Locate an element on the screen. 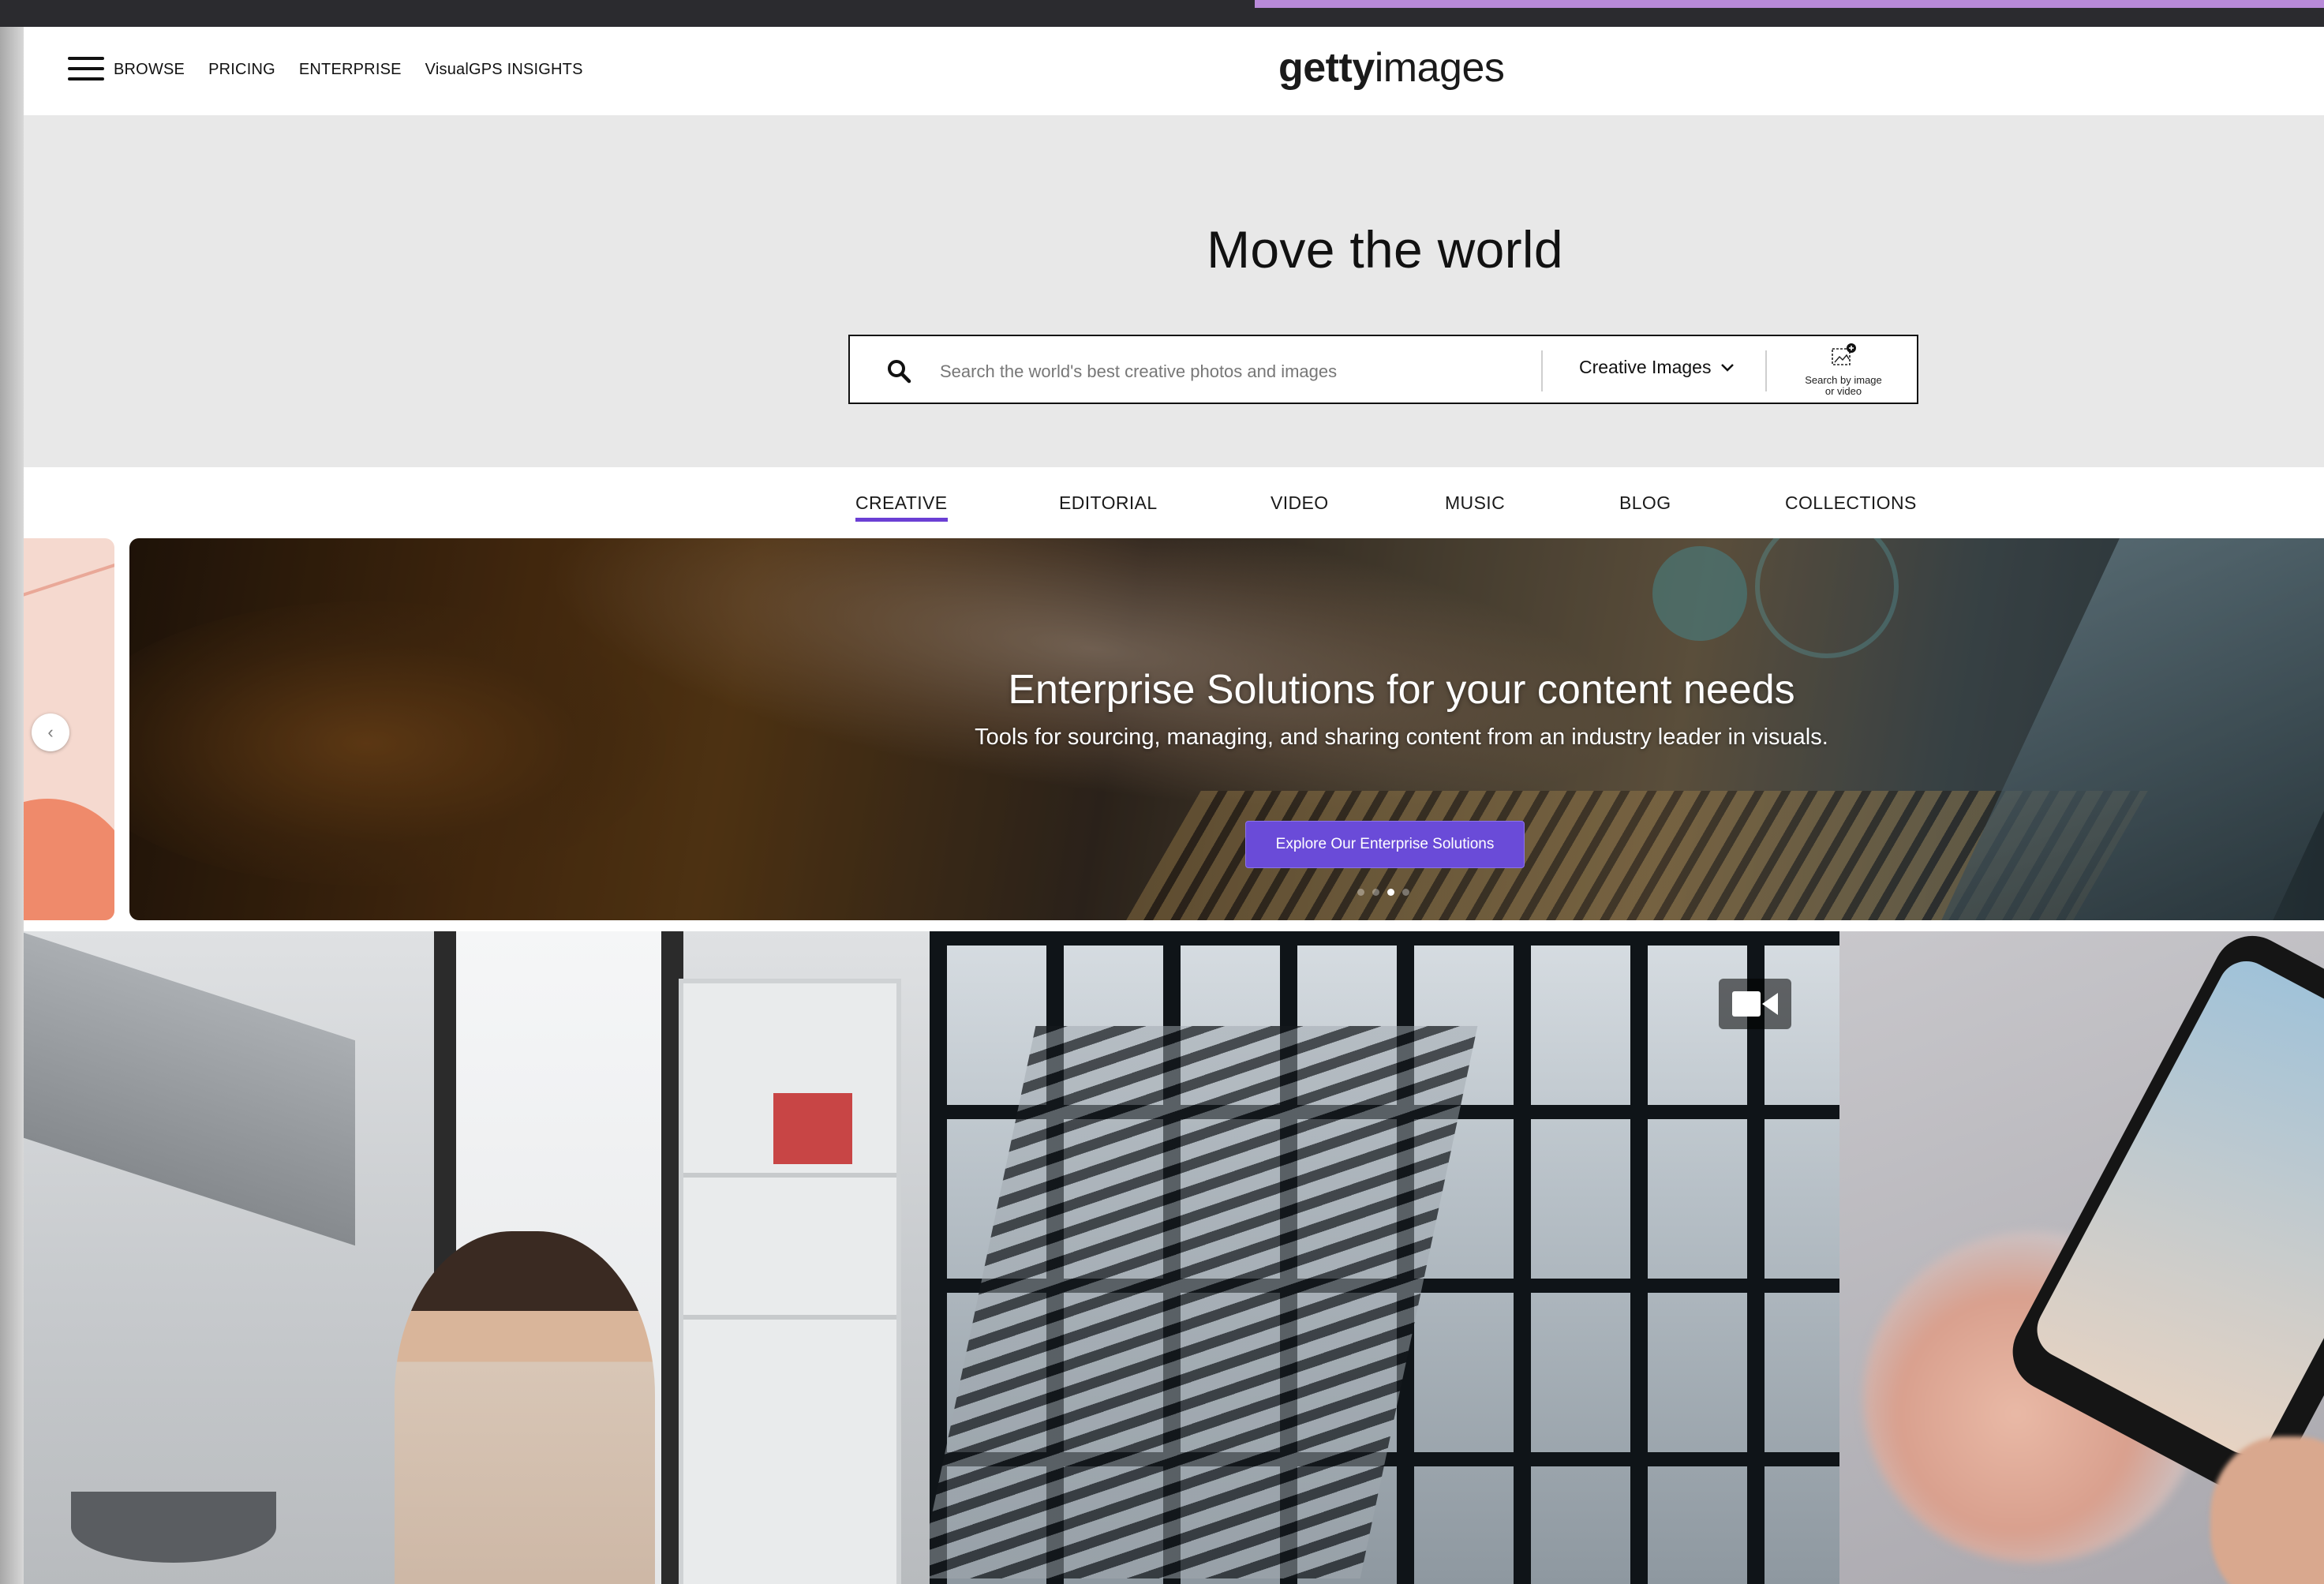 The height and width of the screenshot is (1584, 2324). tab-collections: COLLECTIONS is located at coordinates (1851, 503).